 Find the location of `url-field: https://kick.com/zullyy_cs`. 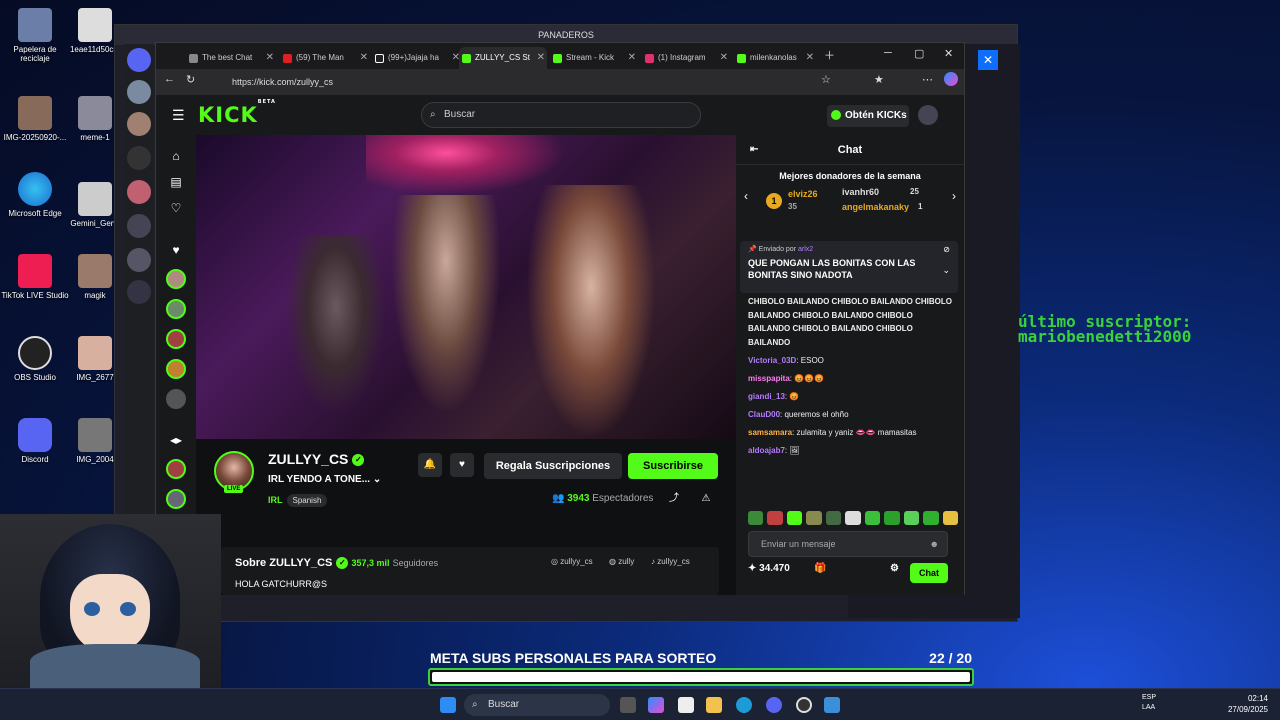

url-field: https://kick.com/zullyy_cs is located at coordinates (526, 82).